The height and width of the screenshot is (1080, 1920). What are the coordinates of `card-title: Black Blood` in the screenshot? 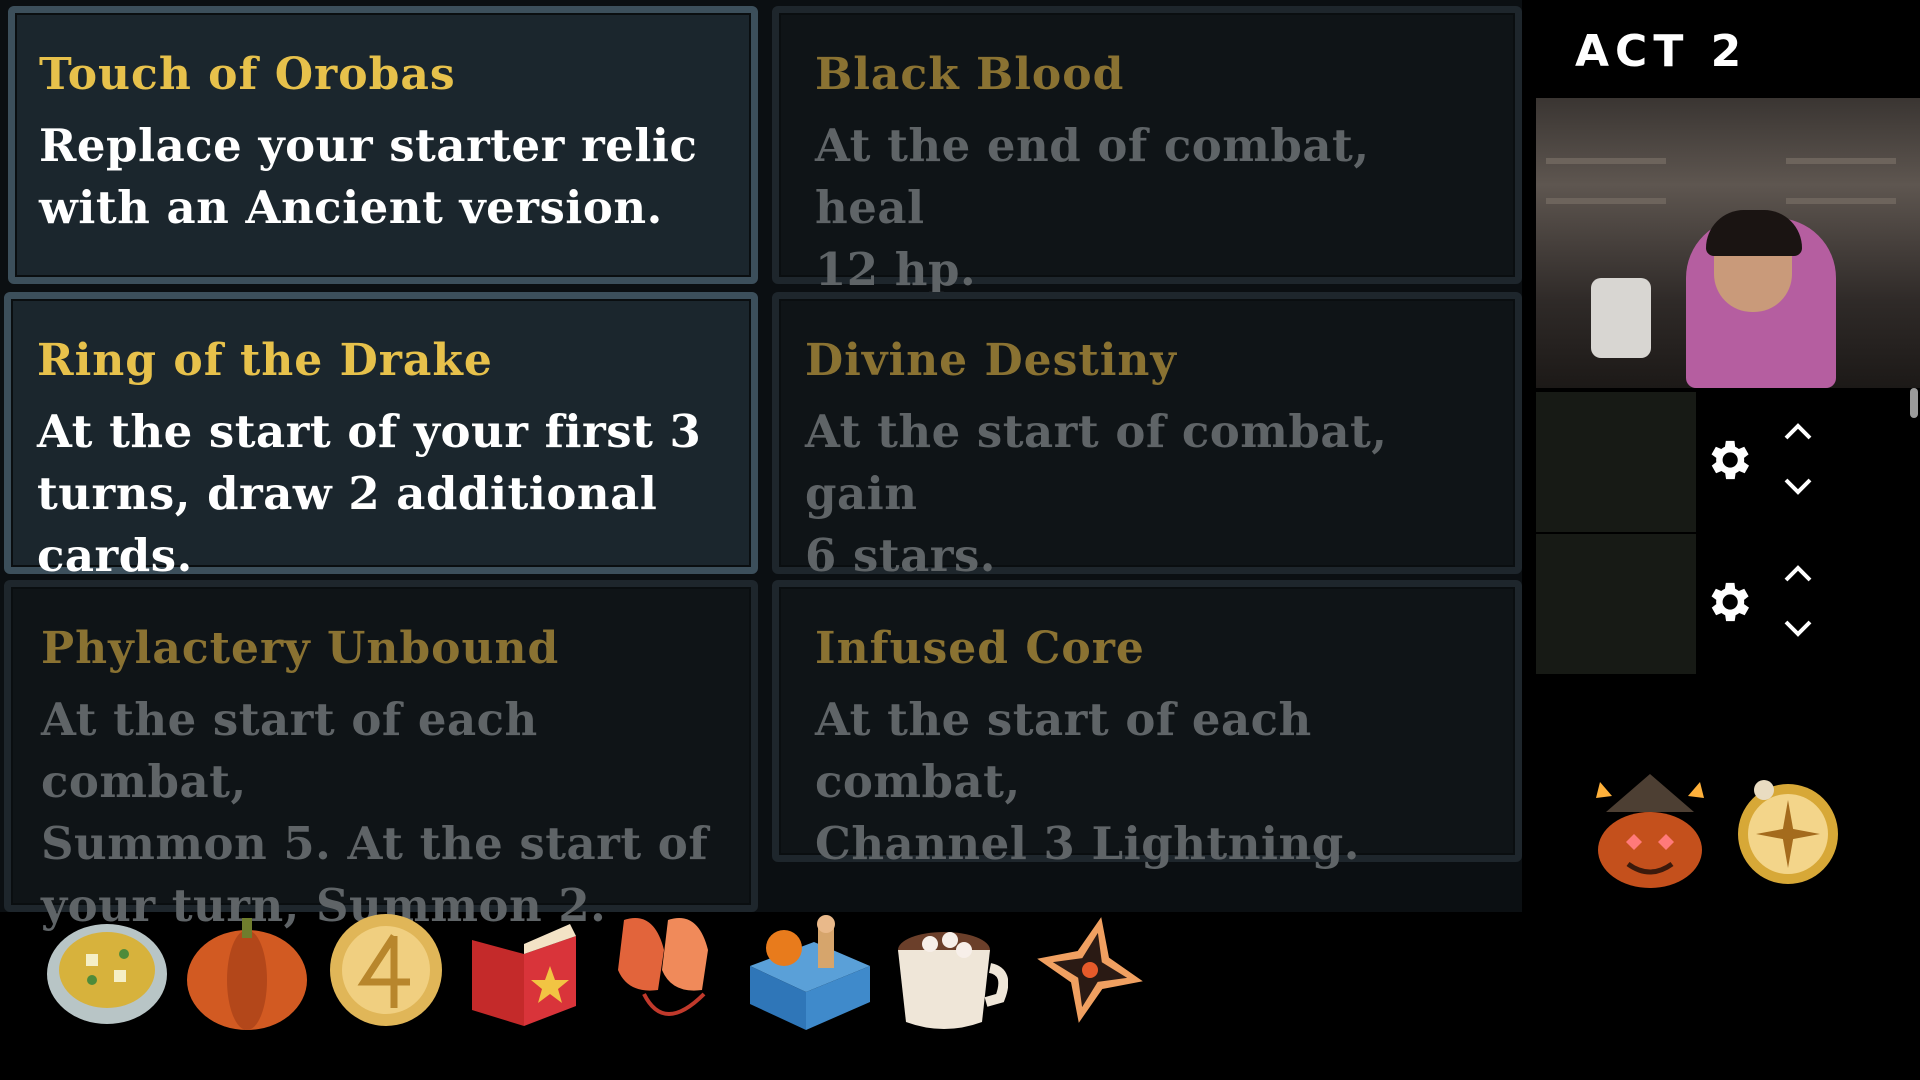 It's located at (970, 74).